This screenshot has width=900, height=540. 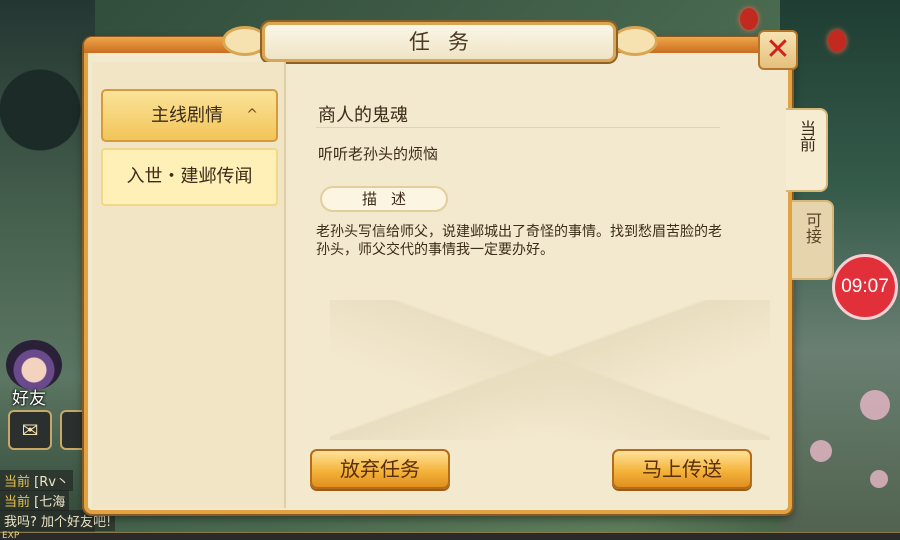 What do you see at coordinates (806, 136) in the screenshot?
I see `tab-current-label: 当前` at bounding box center [806, 136].